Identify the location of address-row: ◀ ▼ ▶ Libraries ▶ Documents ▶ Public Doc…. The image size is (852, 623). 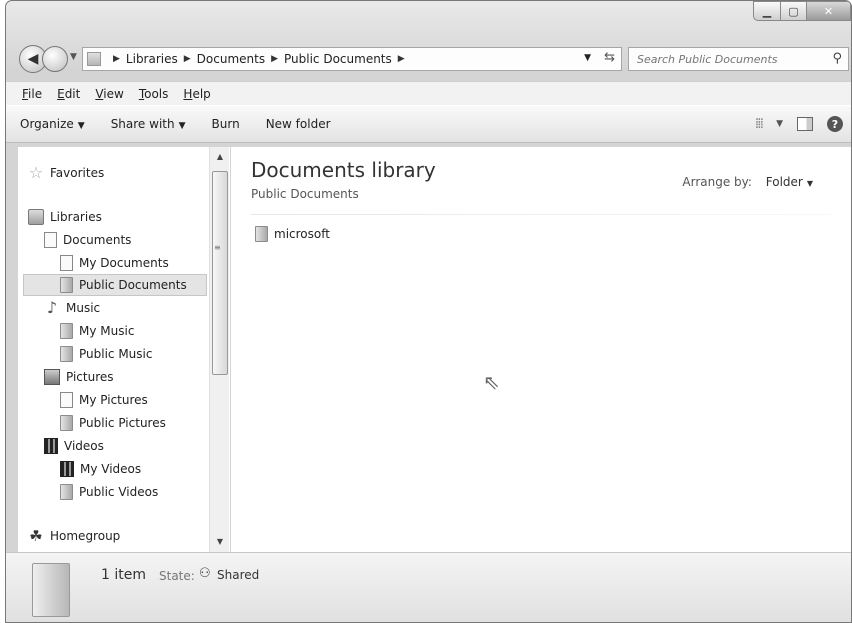
(428, 56).